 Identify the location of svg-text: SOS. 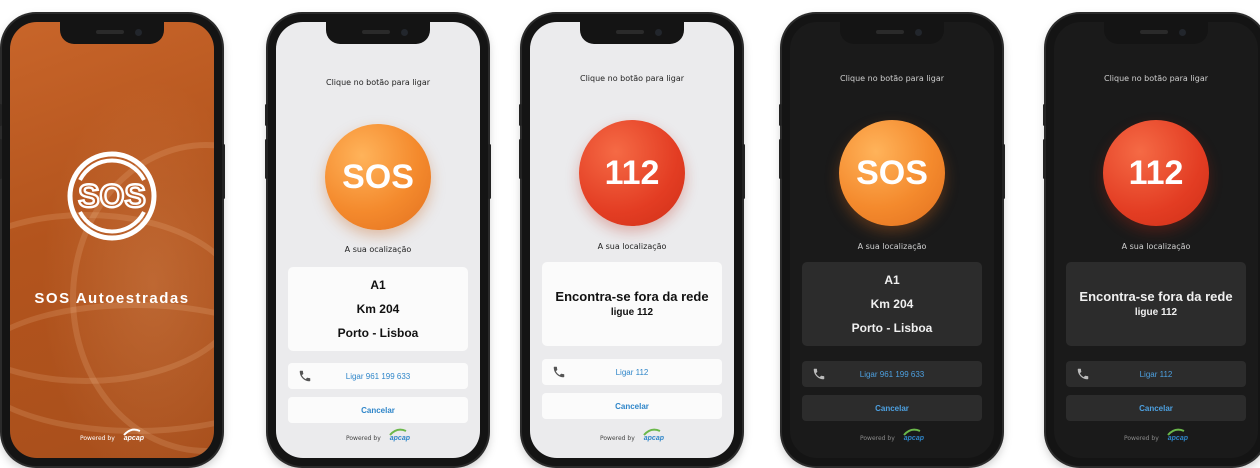
(112, 196).